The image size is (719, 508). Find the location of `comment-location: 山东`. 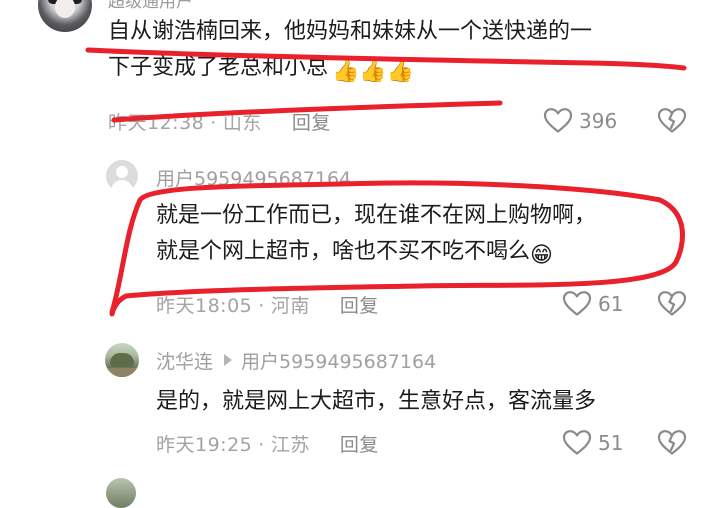

comment-location: 山东 is located at coordinates (242, 123).